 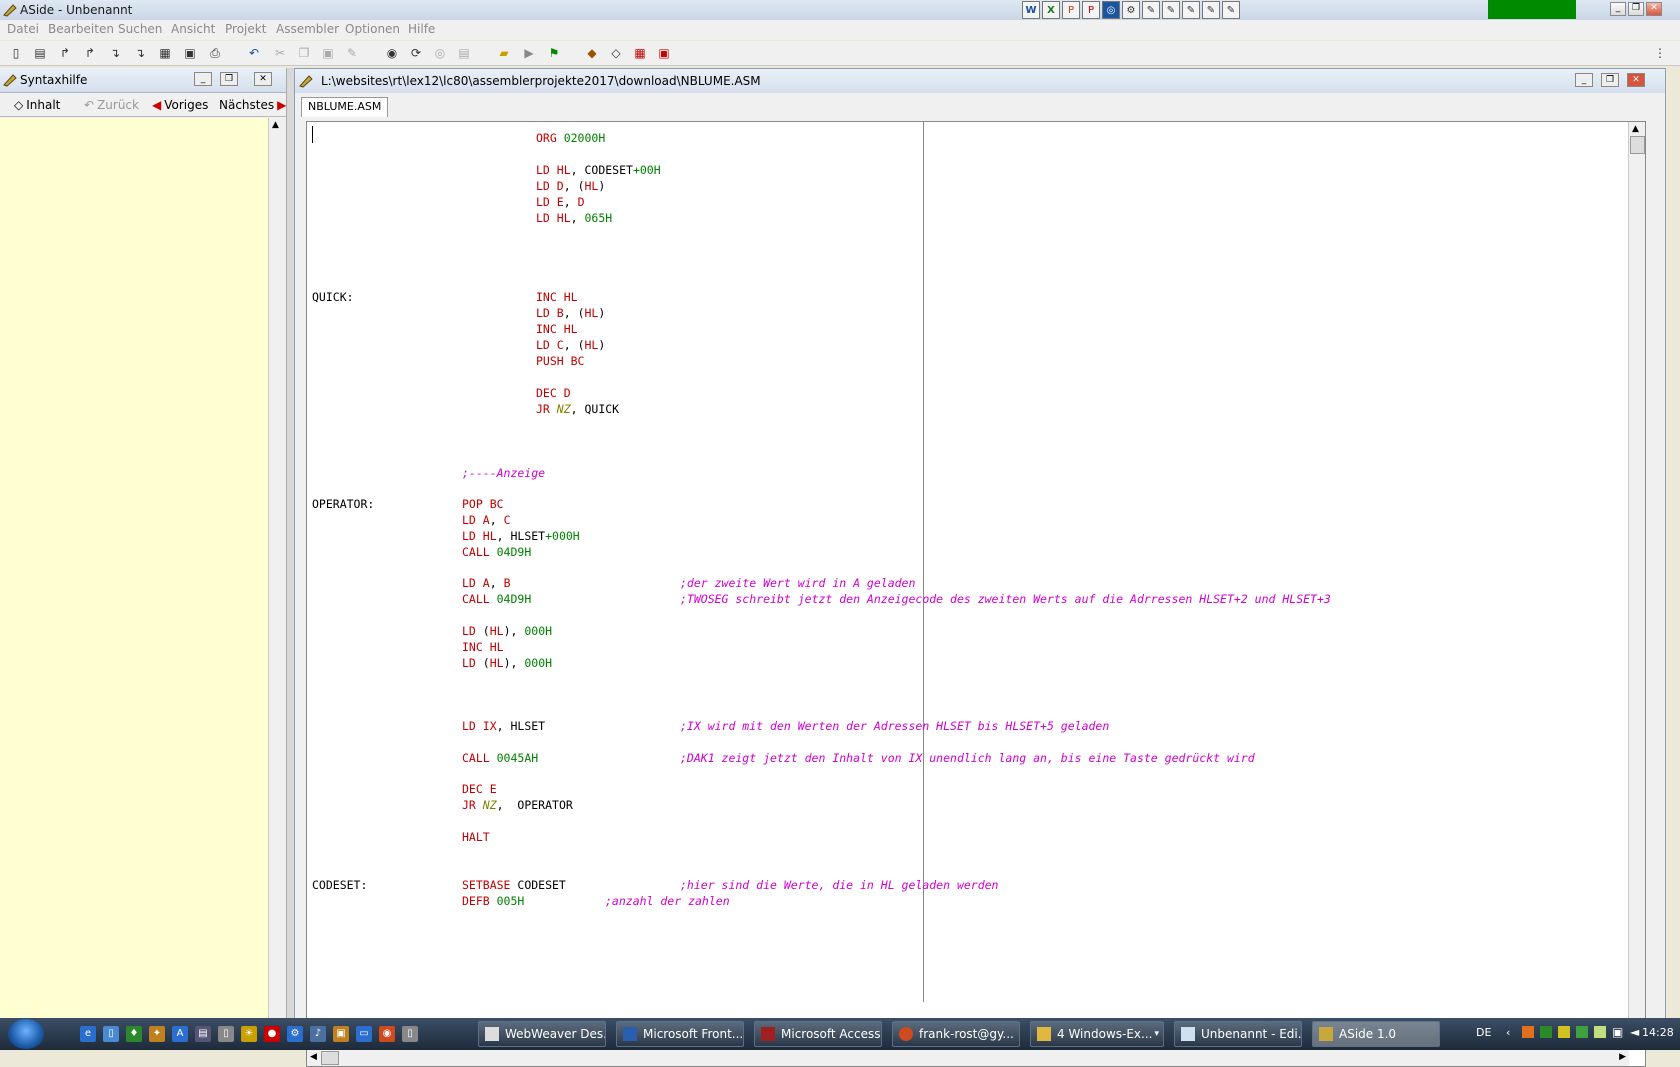 I want to click on start-button, so click(x=26, y=1034).